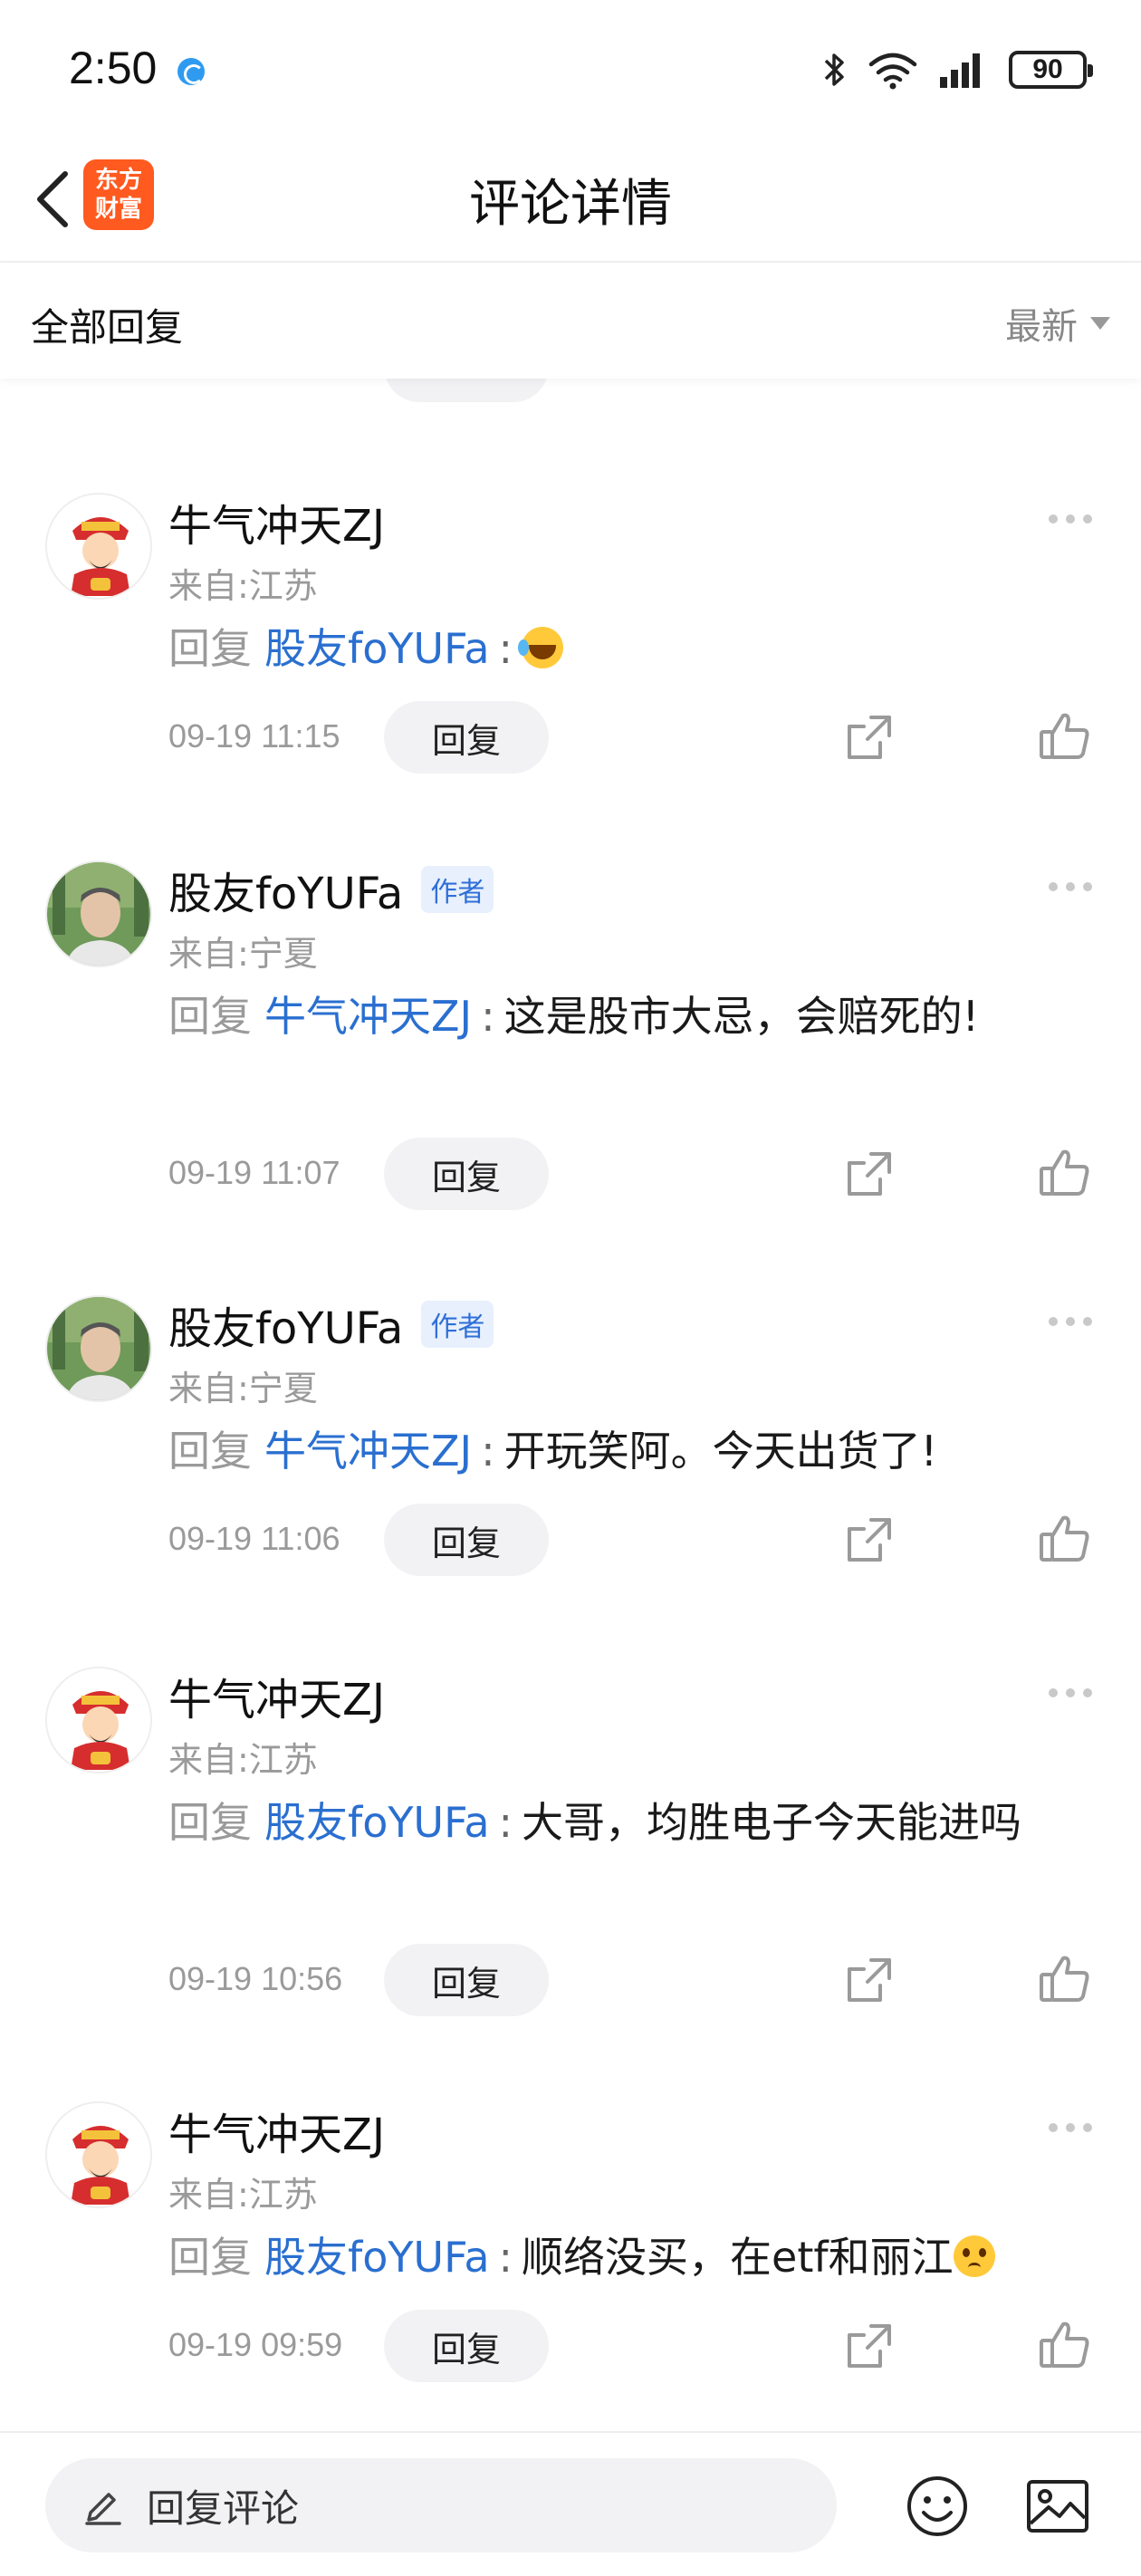 The height and width of the screenshot is (2576, 1141). I want to click on sort-bar: 全部回复 最新, so click(570, 321).